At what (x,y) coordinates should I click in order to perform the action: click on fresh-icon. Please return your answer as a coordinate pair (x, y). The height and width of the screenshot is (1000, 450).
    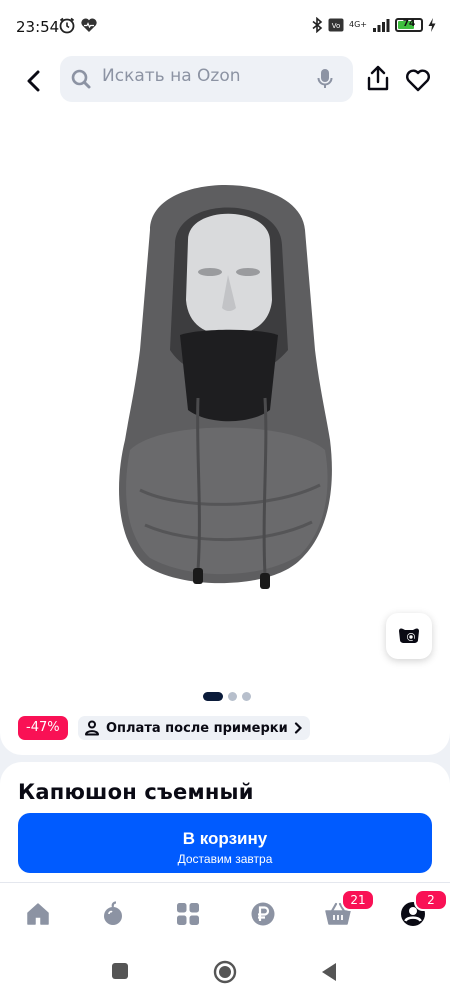
    Looking at the image, I should click on (113, 913).